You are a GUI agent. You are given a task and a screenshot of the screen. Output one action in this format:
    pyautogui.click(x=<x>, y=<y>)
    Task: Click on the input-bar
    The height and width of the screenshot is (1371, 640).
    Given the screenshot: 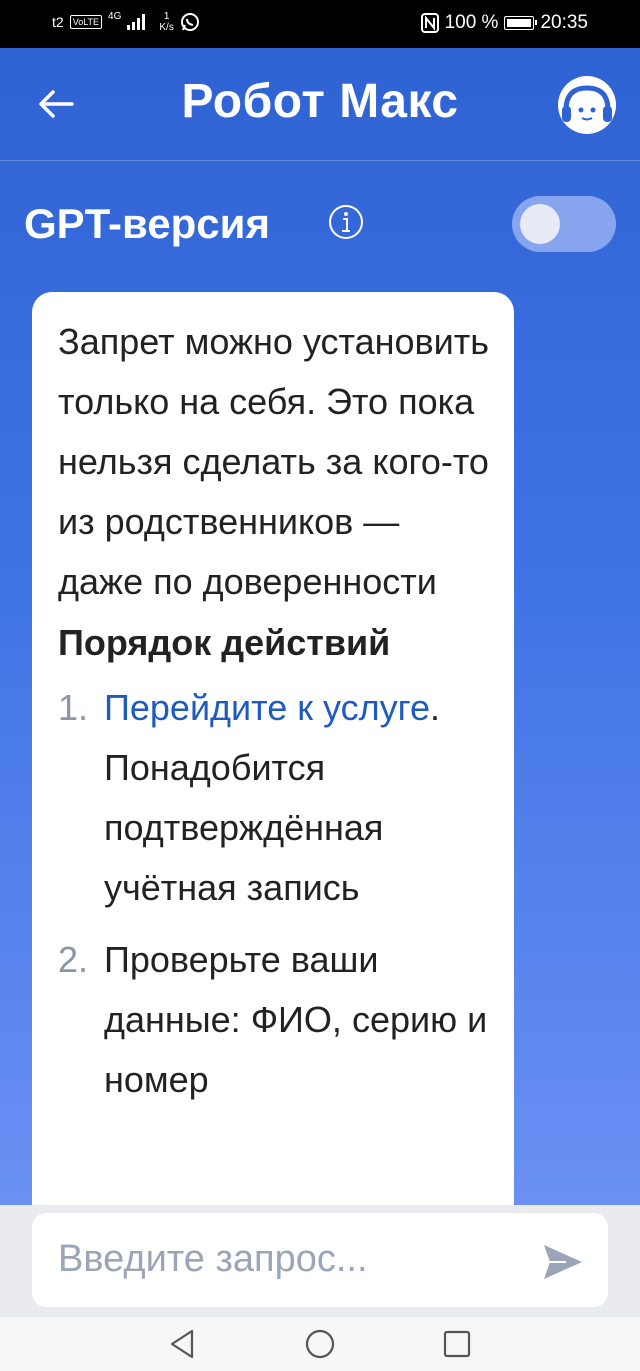 What is the action you would take?
    pyautogui.click(x=320, y=1261)
    